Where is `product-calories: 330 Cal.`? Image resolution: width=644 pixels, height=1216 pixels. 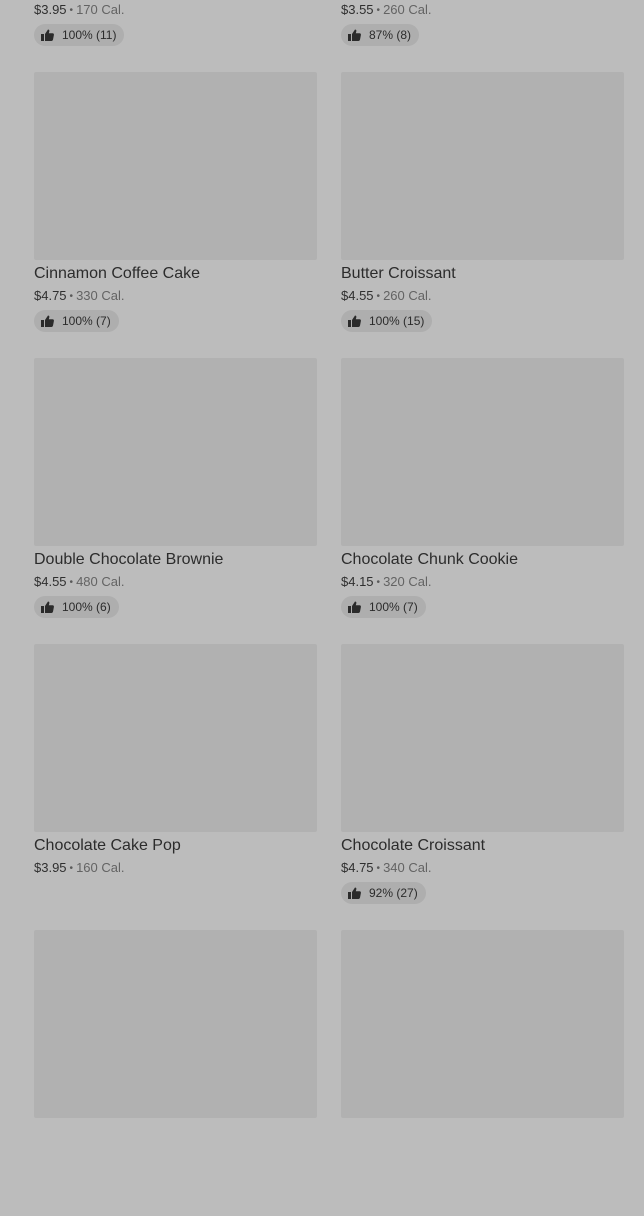
product-calories: 330 Cal. is located at coordinates (100, 295).